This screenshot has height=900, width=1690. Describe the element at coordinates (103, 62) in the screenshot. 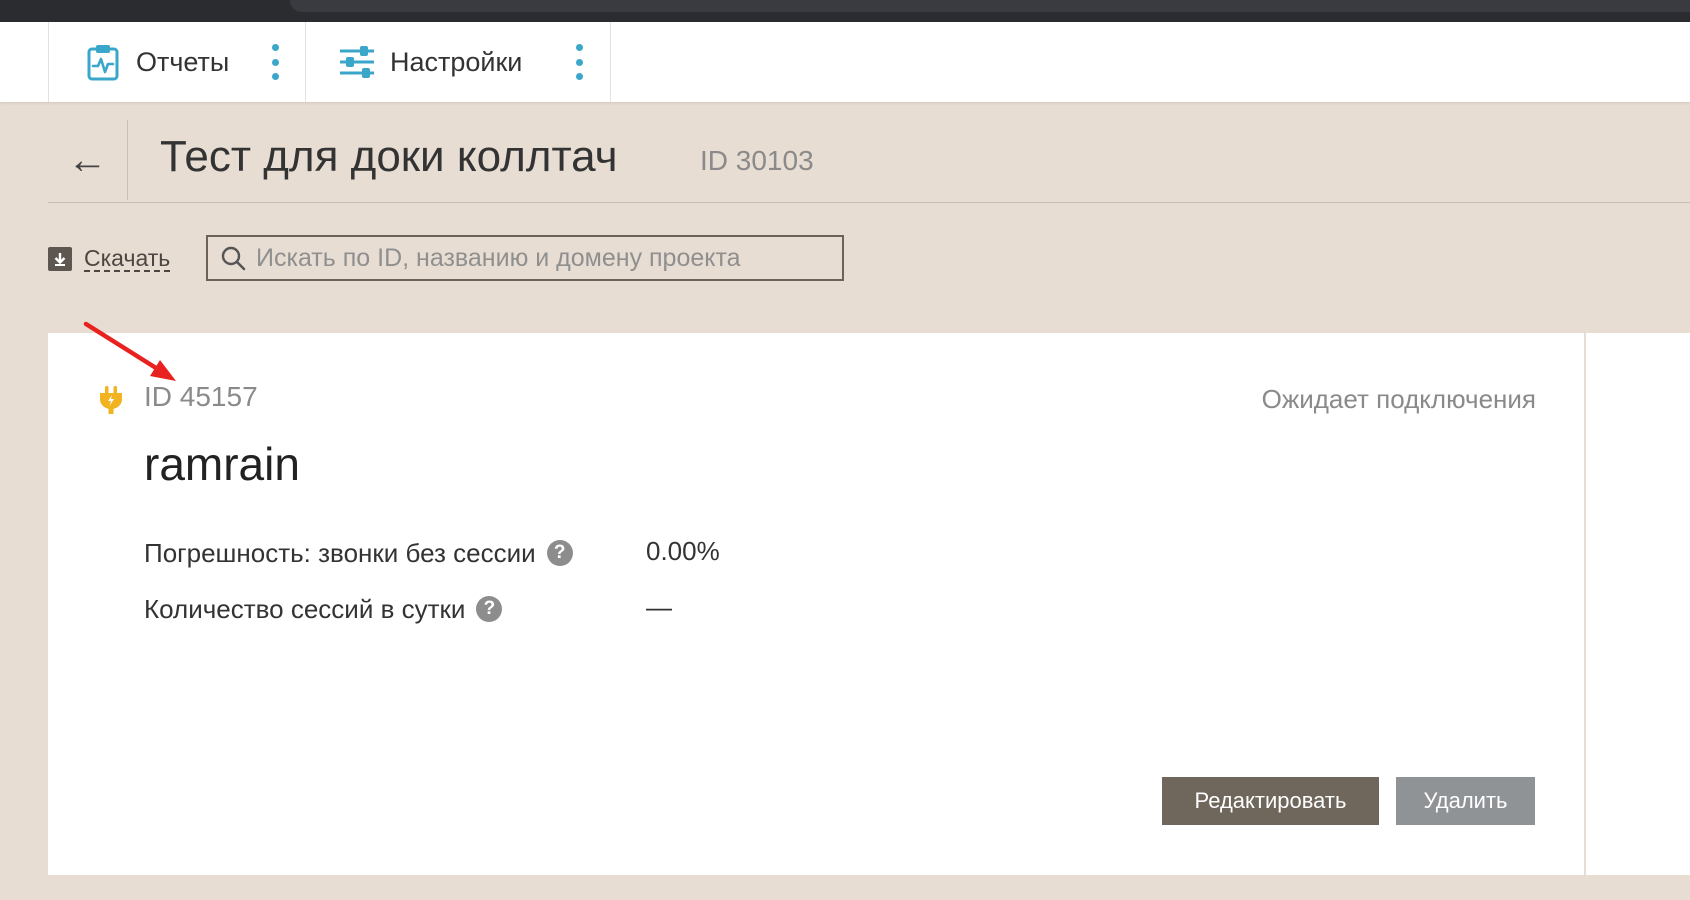

I see `clipboard-pulse-icon` at that location.